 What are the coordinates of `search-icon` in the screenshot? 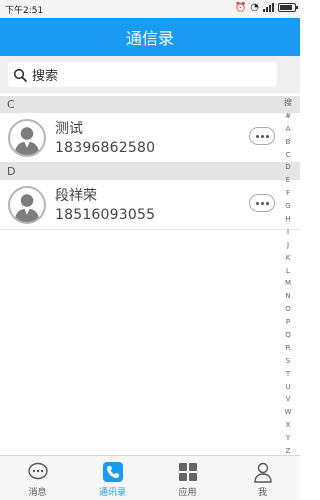 It's located at (20, 75).